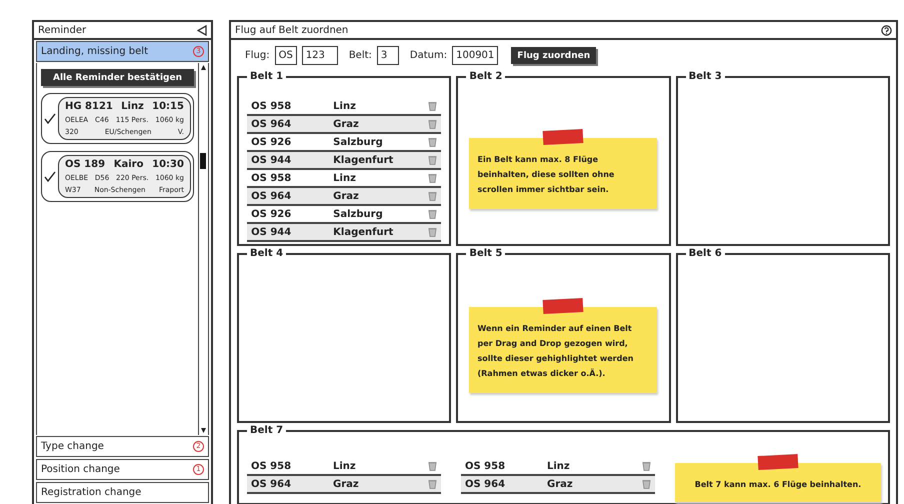 The image size is (904, 504). What do you see at coordinates (257, 55) in the screenshot?
I see `field-label: Flug:` at bounding box center [257, 55].